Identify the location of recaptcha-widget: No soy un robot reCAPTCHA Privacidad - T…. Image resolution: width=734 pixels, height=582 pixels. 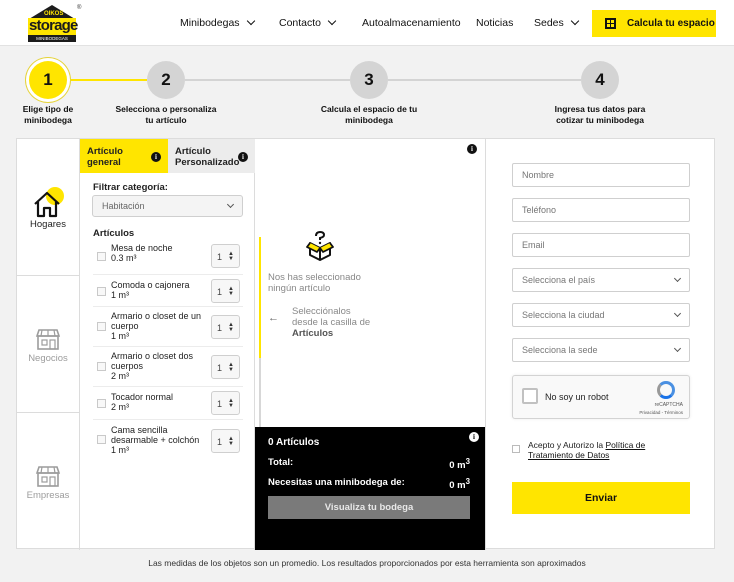
(601, 397).